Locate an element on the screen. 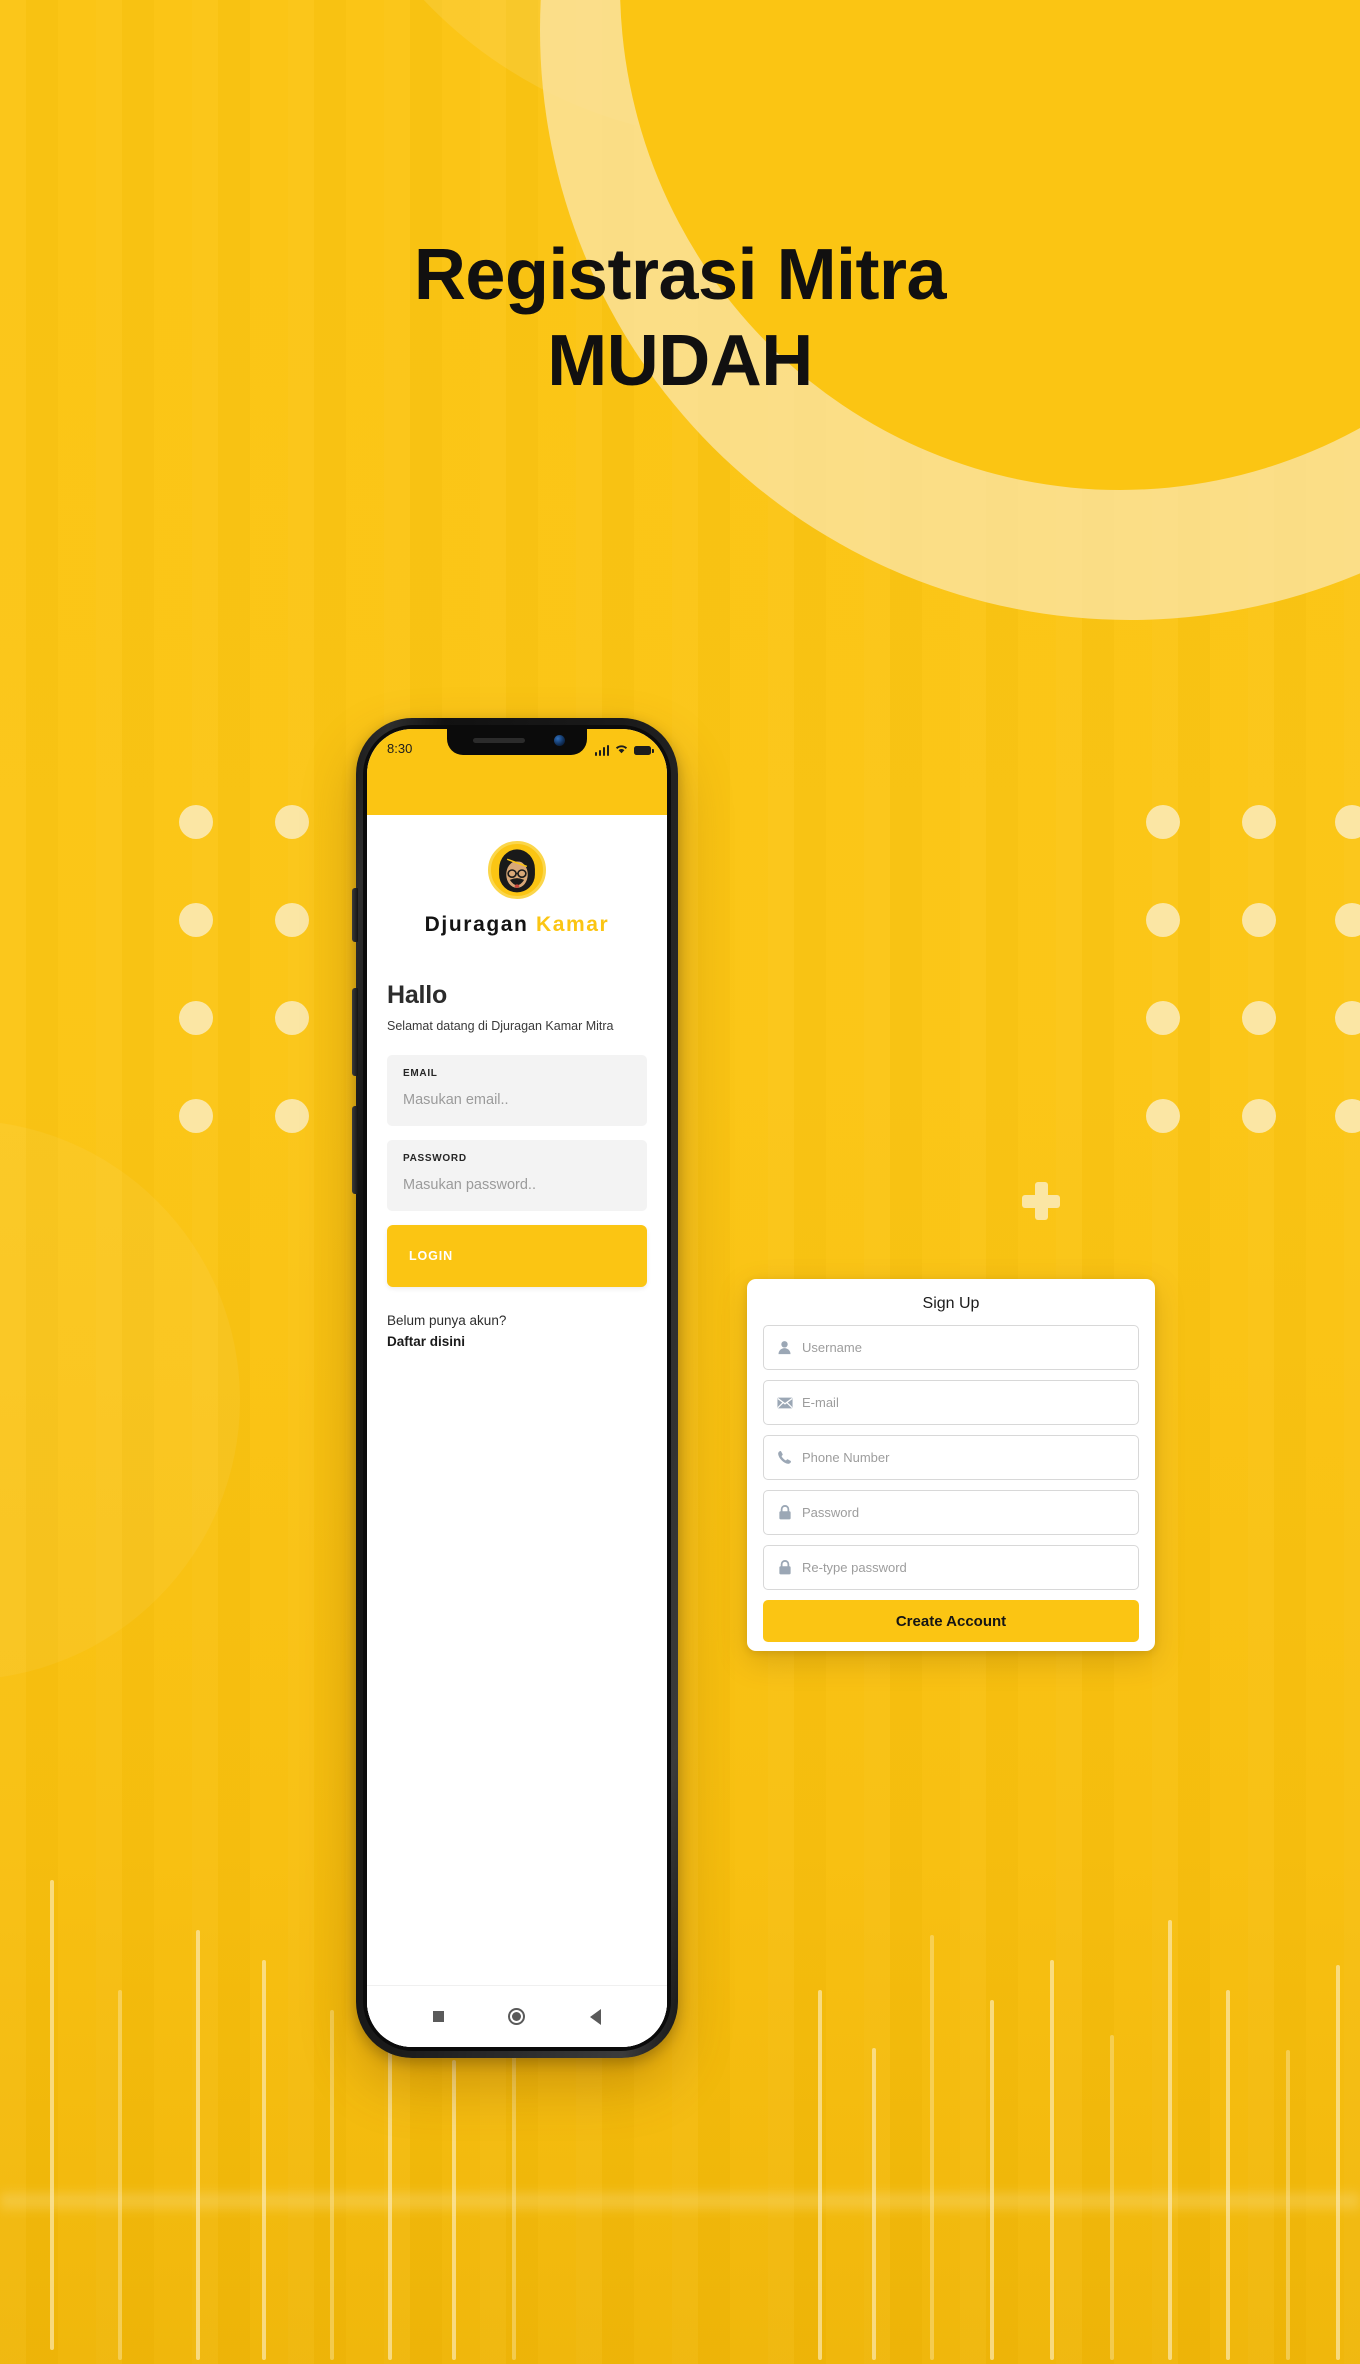 Image resolution: width=1360 pixels, height=2364 pixels. username-input-placeholder: Username is located at coordinates (832, 1347).